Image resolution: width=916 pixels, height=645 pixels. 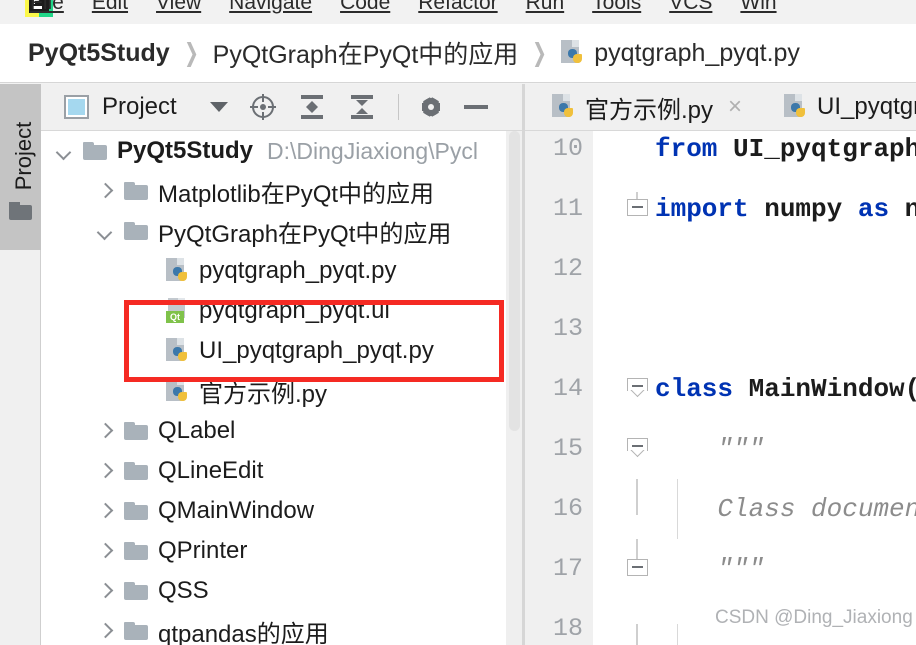 What do you see at coordinates (282, 191) in the screenshot?
I see `tree-row: Matplotlib在PyQt中的应用` at bounding box center [282, 191].